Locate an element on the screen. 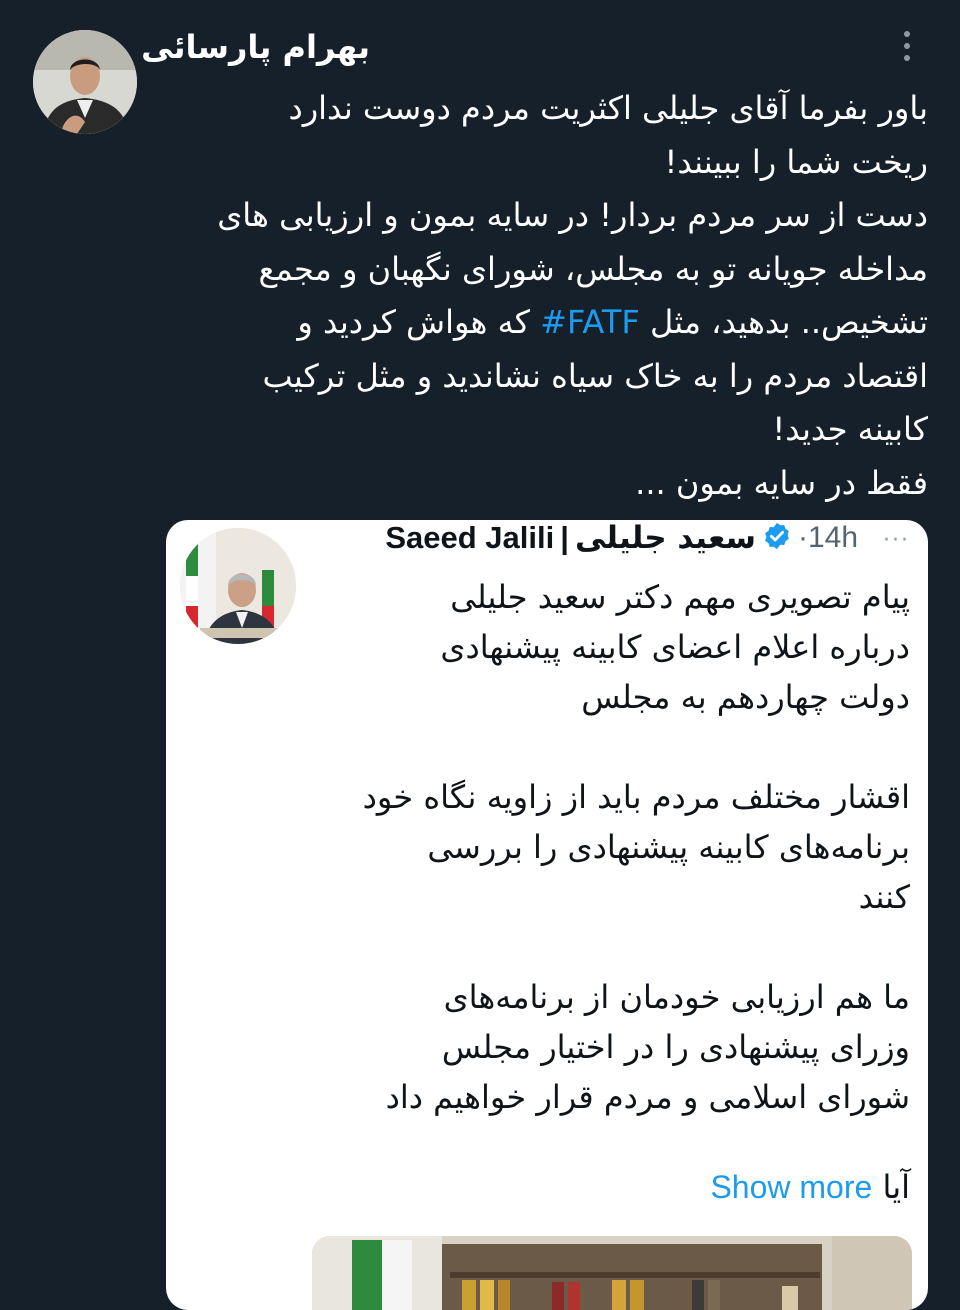  show-more-link: Show more is located at coordinates (791, 1187).